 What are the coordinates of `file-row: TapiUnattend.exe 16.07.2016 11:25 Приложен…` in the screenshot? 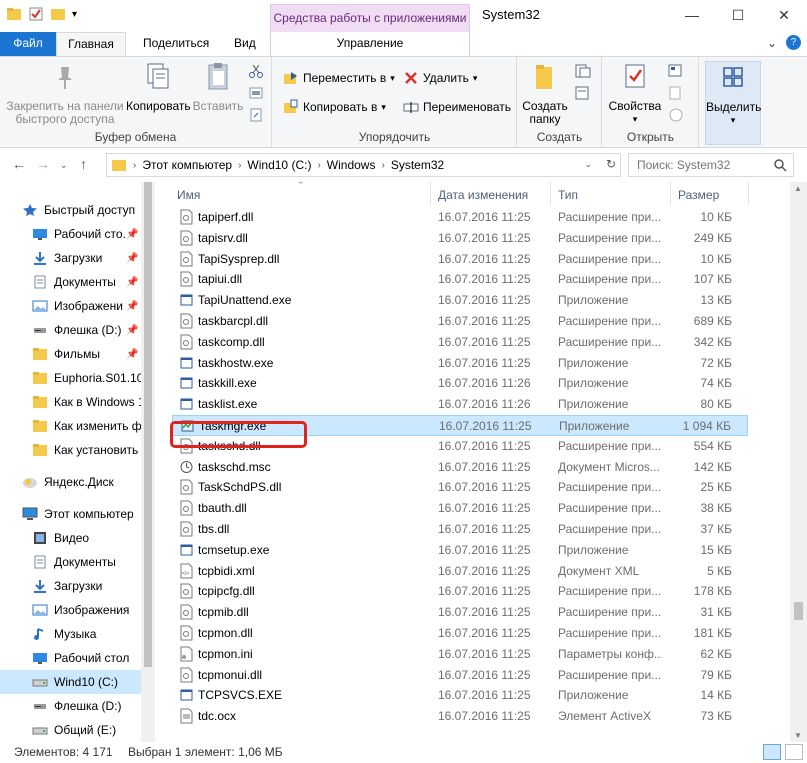 It's located at (460, 300).